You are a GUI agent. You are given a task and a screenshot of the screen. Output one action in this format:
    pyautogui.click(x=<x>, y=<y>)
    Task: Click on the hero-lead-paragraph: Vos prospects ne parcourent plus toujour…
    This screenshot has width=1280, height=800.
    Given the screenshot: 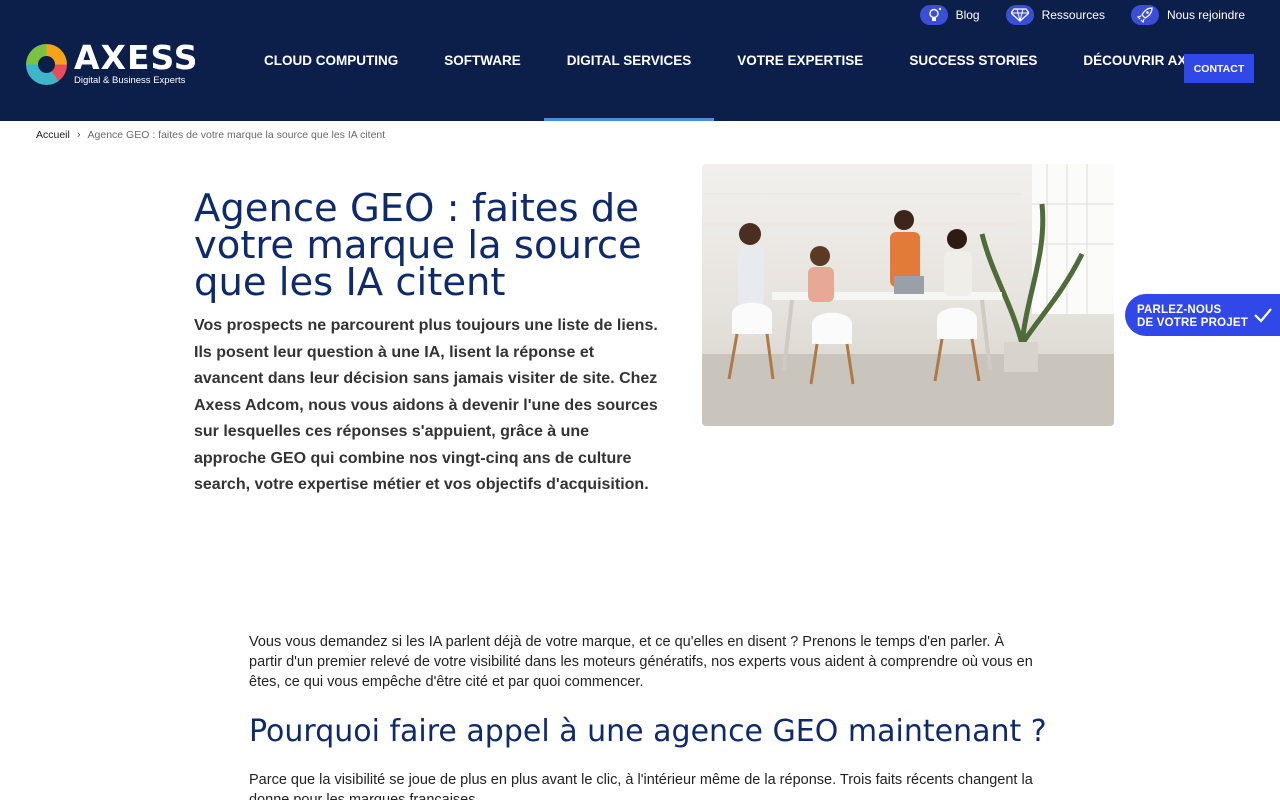 What is the action you would take?
    pyautogui.click(x=426, y=405)
    